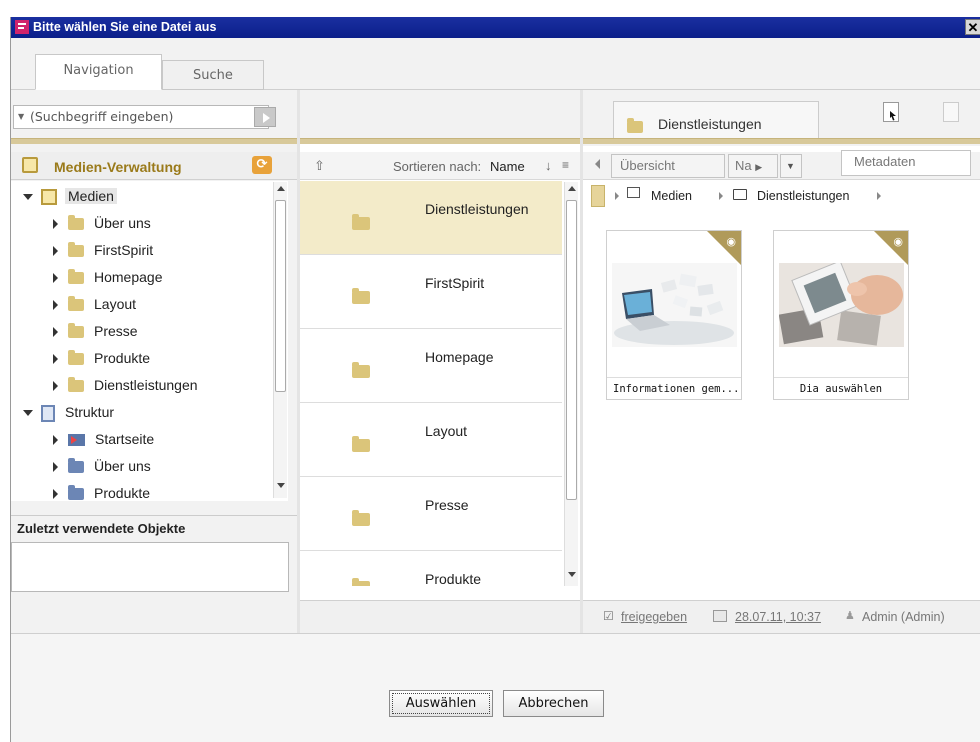 This screenshot has height=742, width=980. What do you see at coordinates (431, 568) in the screenshot?
I see `list-item: Produkte` at bounding box center [431, 568].